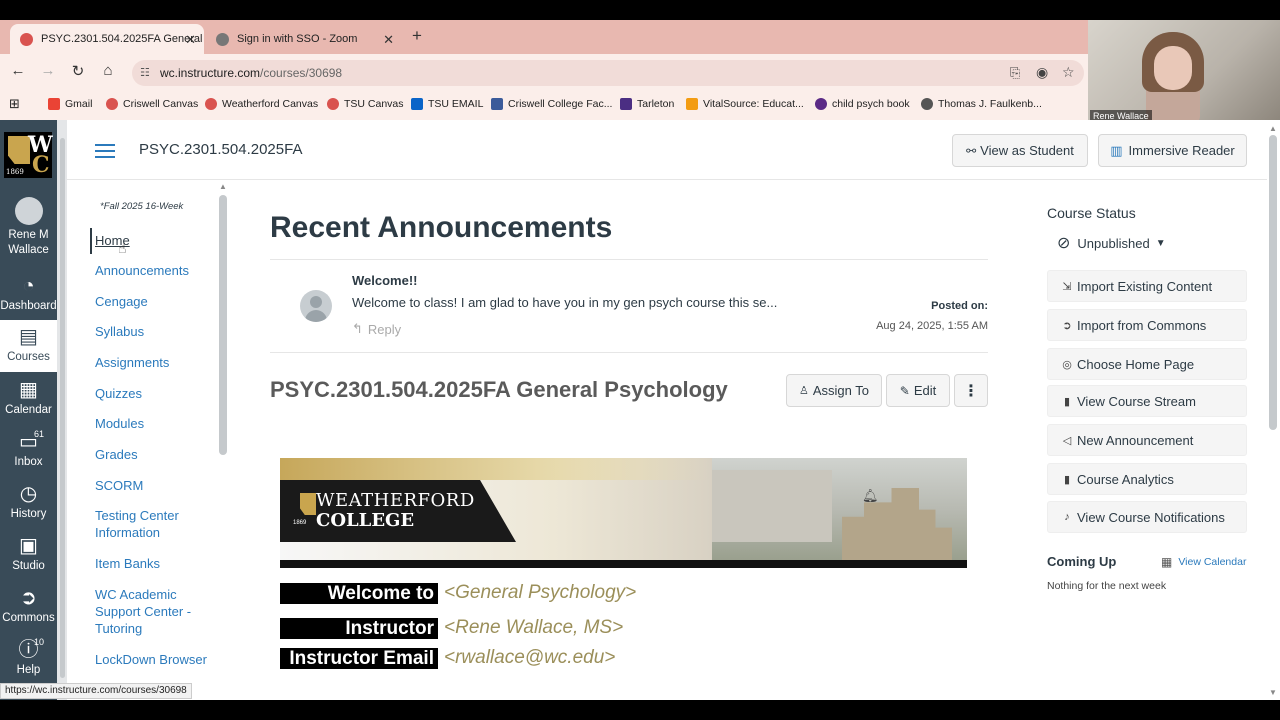 This screenshot has height=720, width=1280. What do you see at coordinates (150, 524) in the screenshot?
I see `course-nav-testing-center: Testing Center Information` at bounding box center [150, 524].